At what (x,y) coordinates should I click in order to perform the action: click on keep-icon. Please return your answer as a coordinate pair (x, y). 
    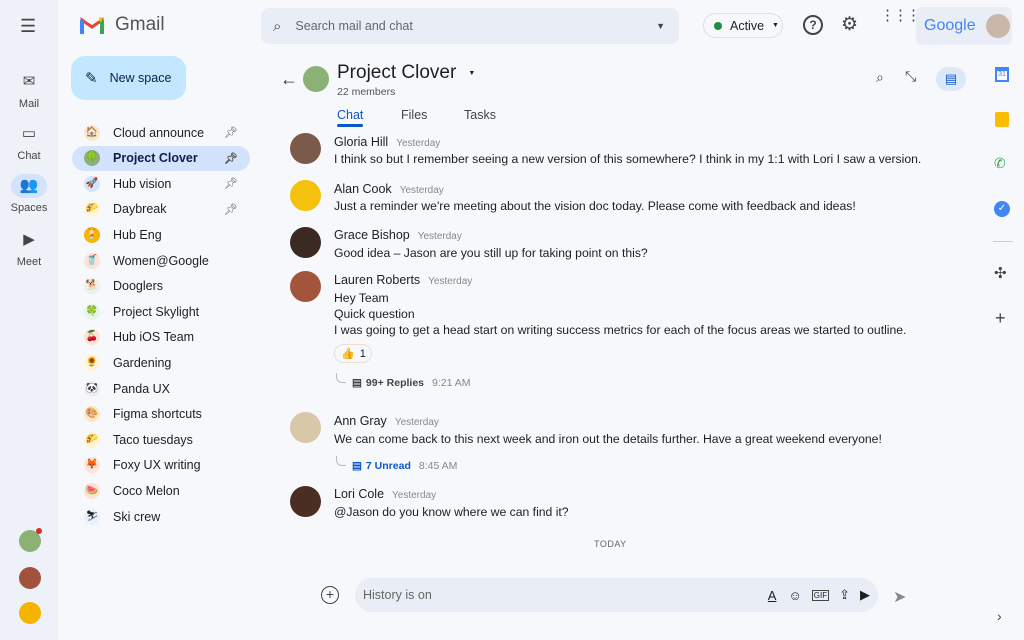
    Looking at the image, I should click on (1002, 119).